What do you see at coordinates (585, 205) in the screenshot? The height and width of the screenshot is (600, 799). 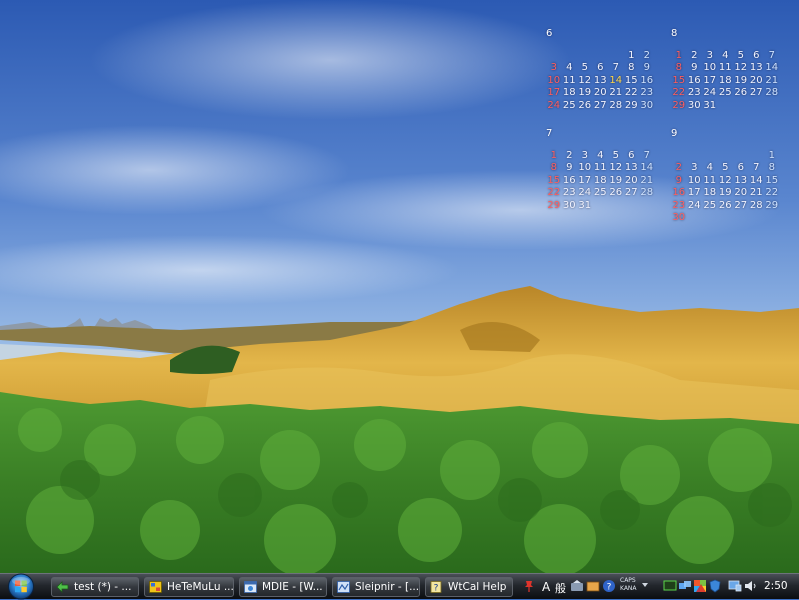 I see `calendar-day: 31` at bounding box center [585, 205].